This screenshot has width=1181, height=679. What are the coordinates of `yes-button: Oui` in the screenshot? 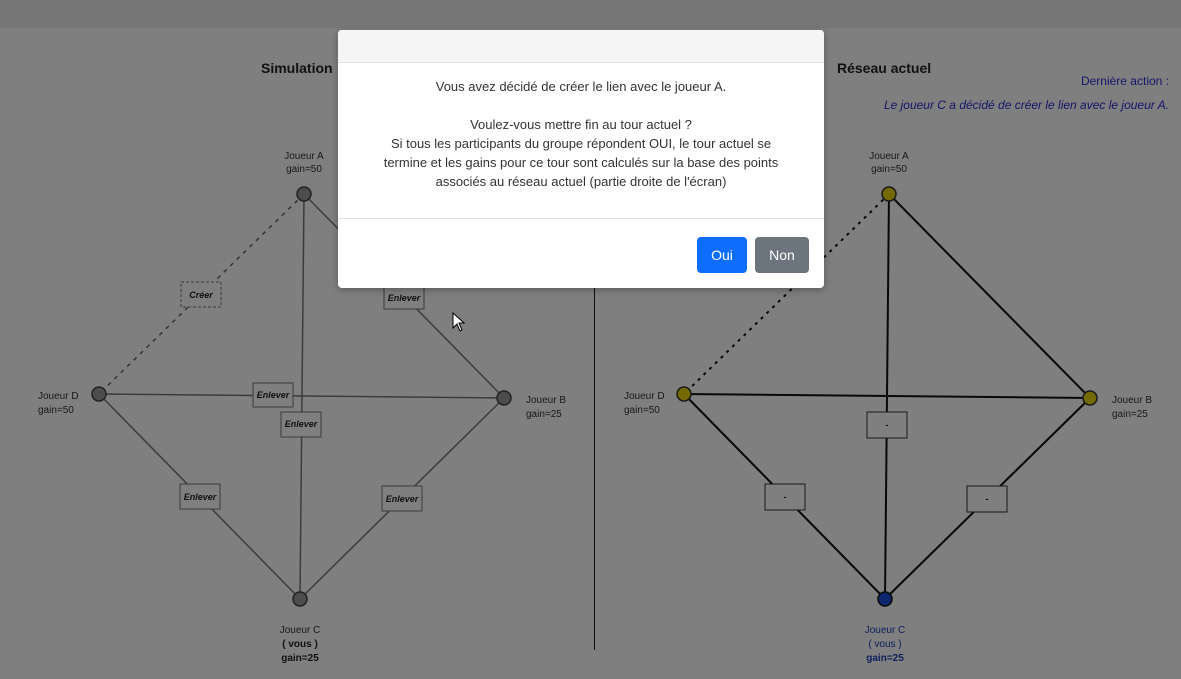 It's located at (722, 255).